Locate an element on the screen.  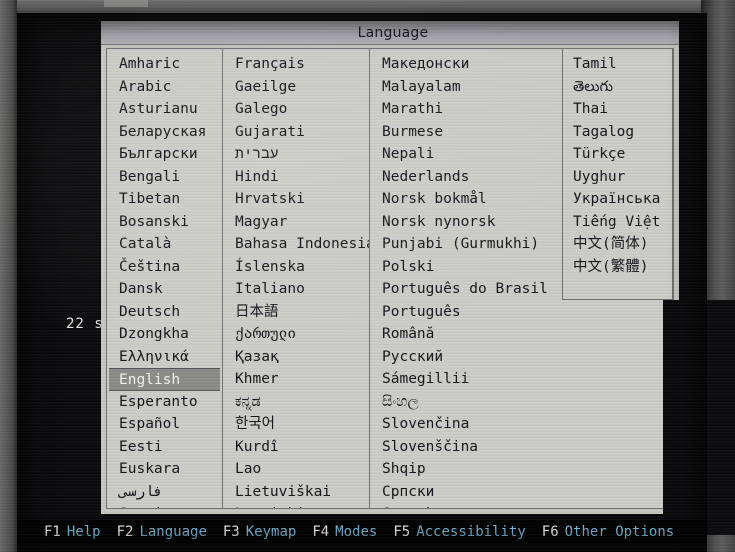
language-item: Marathi is located at coordinates (466, 109).